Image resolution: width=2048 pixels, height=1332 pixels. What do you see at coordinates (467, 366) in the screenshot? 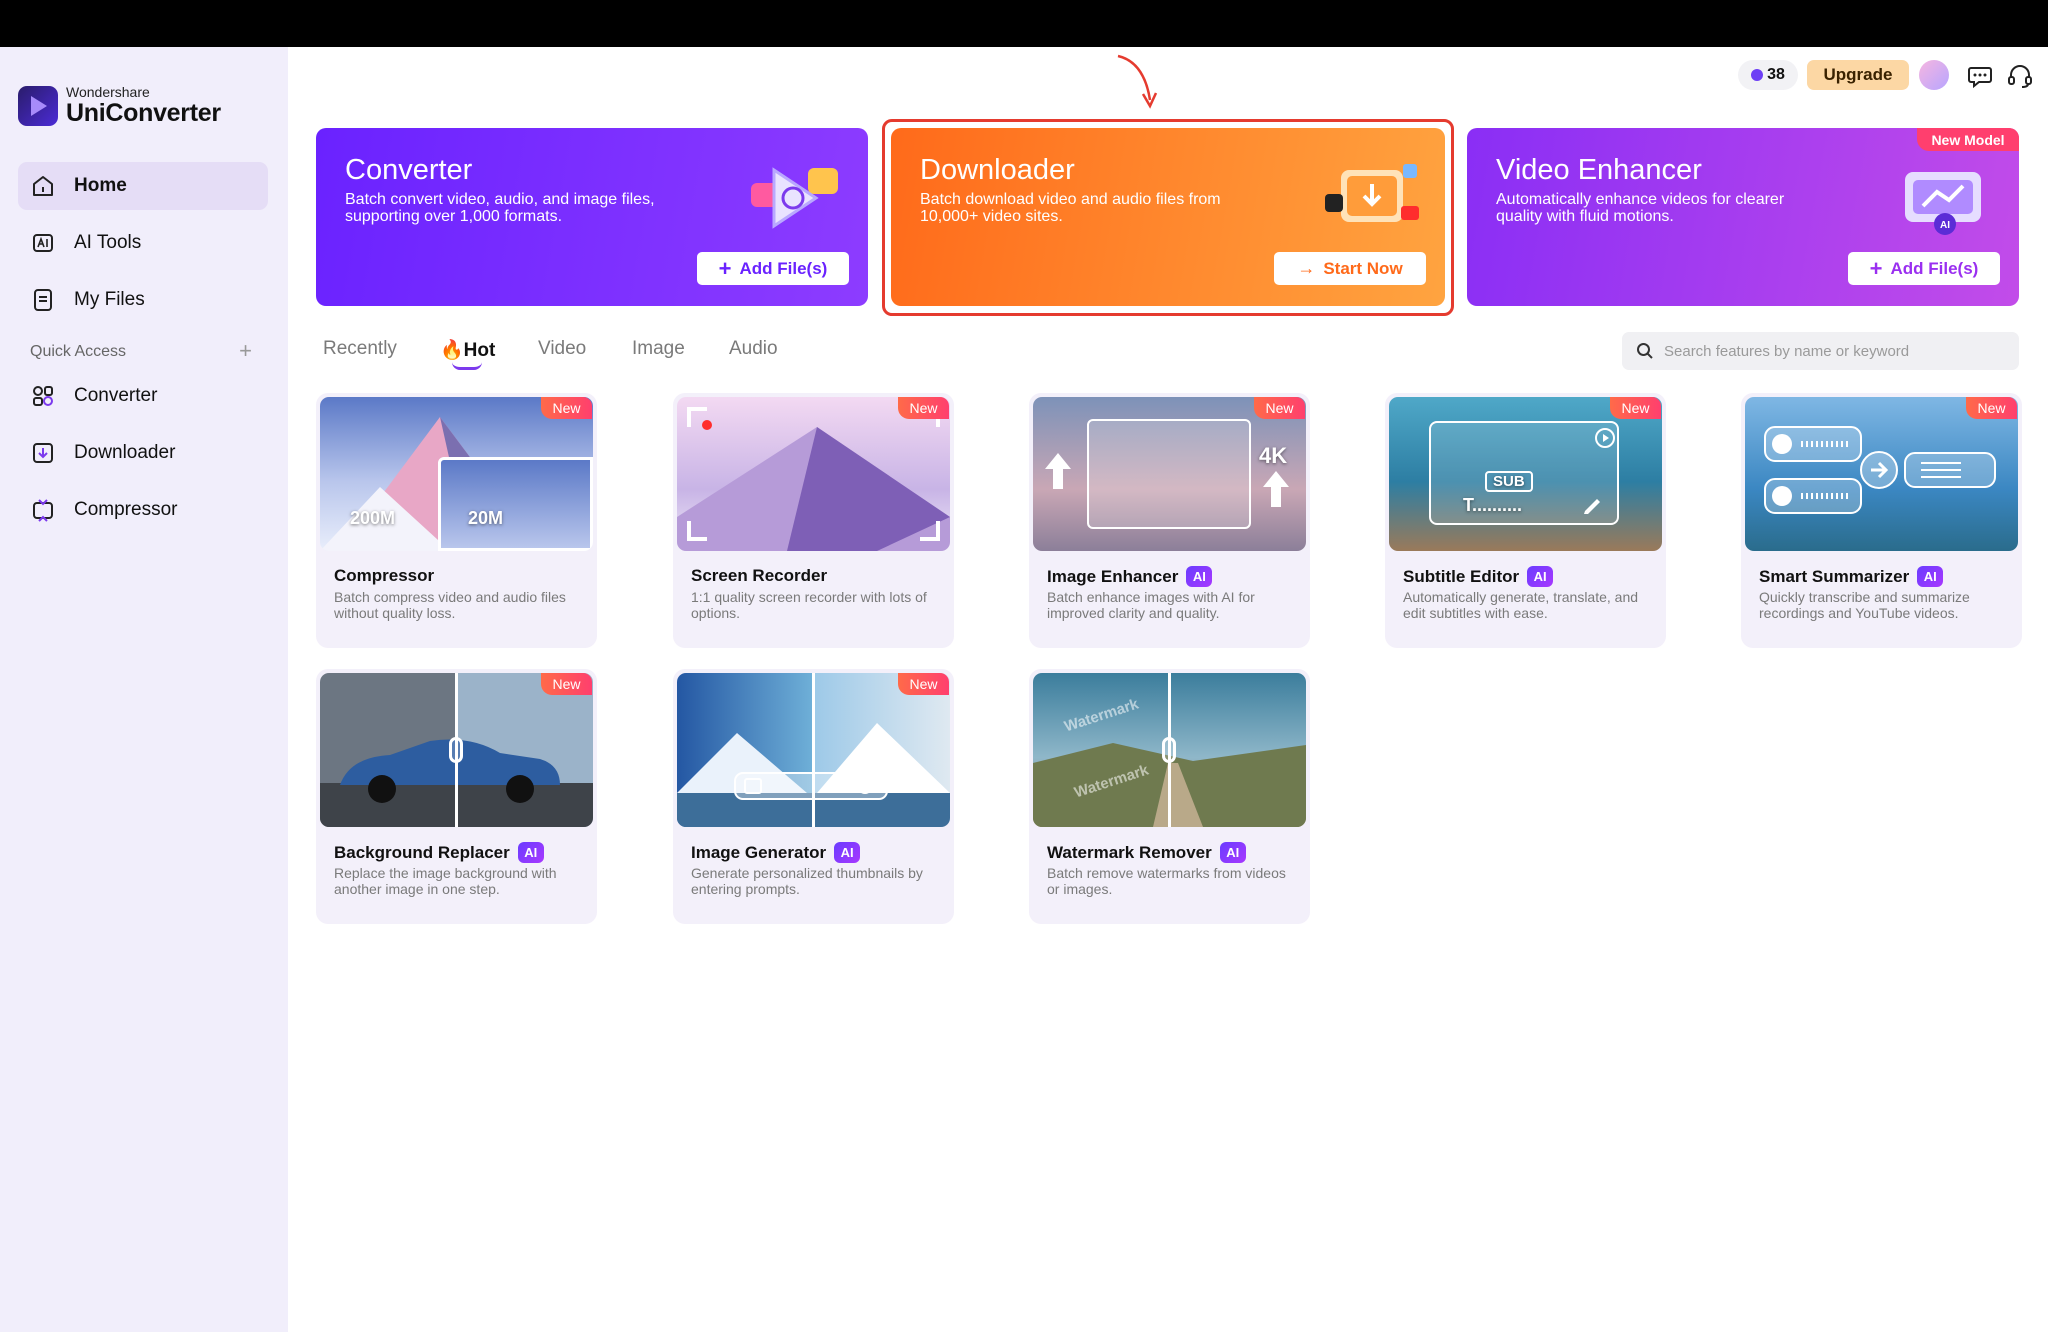
I see `active-tab-indicator` at bounding box center [467, 366].